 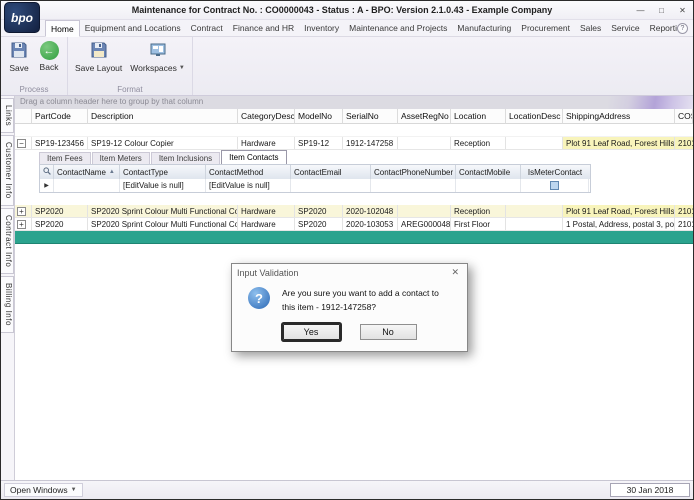 What do you see at coordinates (545, 28) in the screenshot?
I see `ribbon-tab-procurement: Procurement` at bounding box center [545, 28].